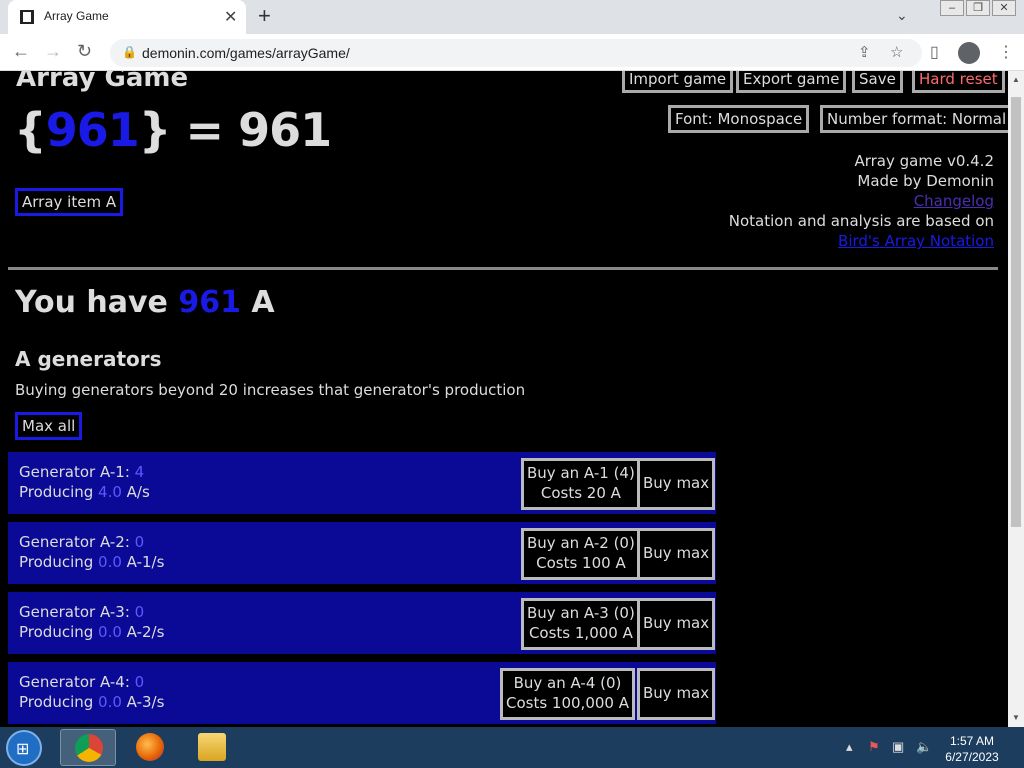  I want to click on generator-info: Generator A-1: 4 Producing 4.0 A/s, so click(84, 482).